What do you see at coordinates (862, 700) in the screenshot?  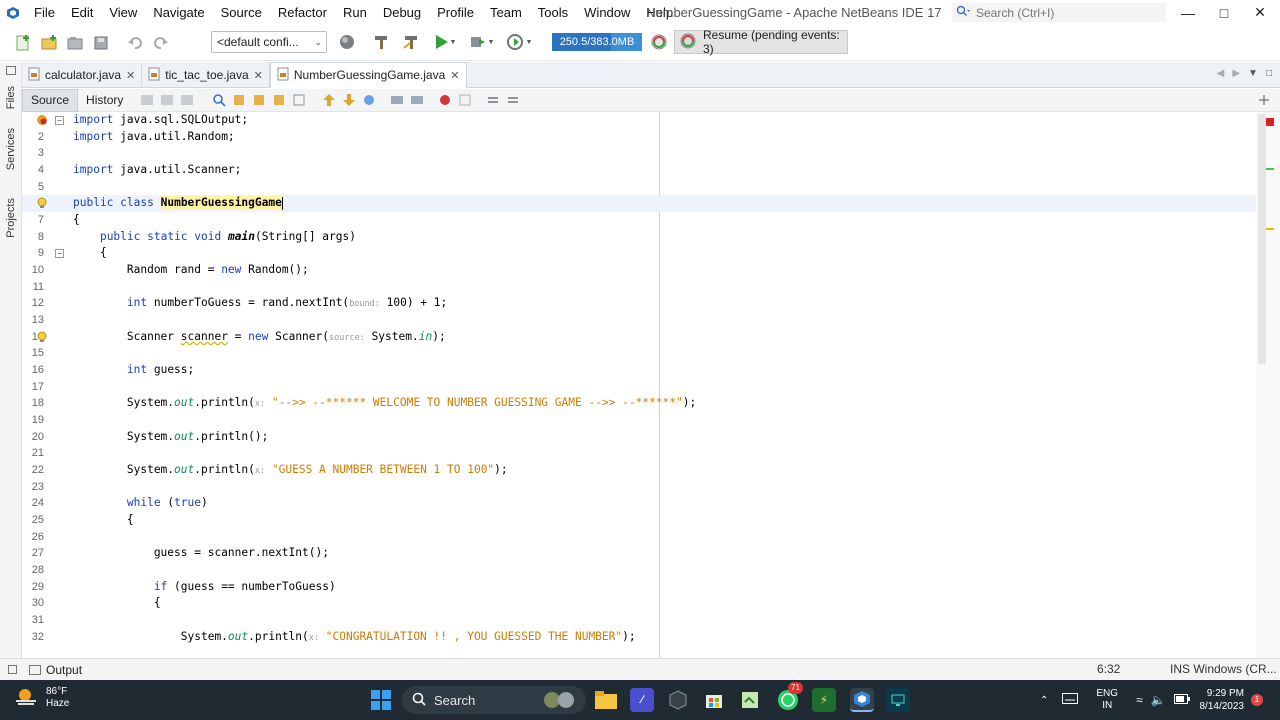 I see `netbeans-taskbar-icon` at bounding box center [862, 700].